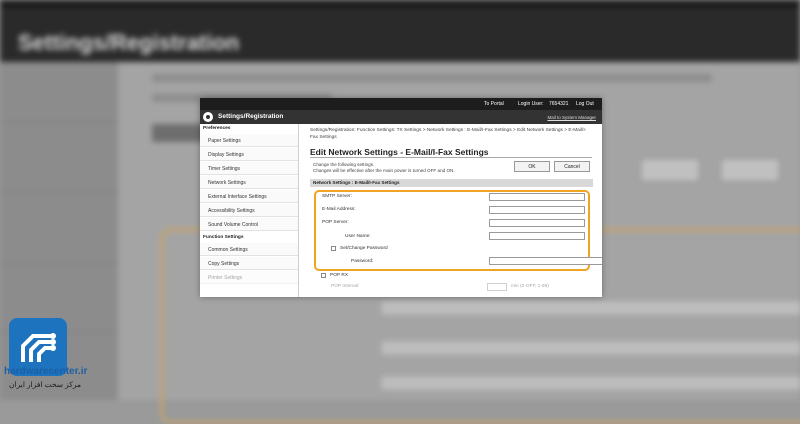 The height and width of the screenshot is (424, 800). I want to click on sidebar-item-network-settings: Network Settings, so click(249, 182).